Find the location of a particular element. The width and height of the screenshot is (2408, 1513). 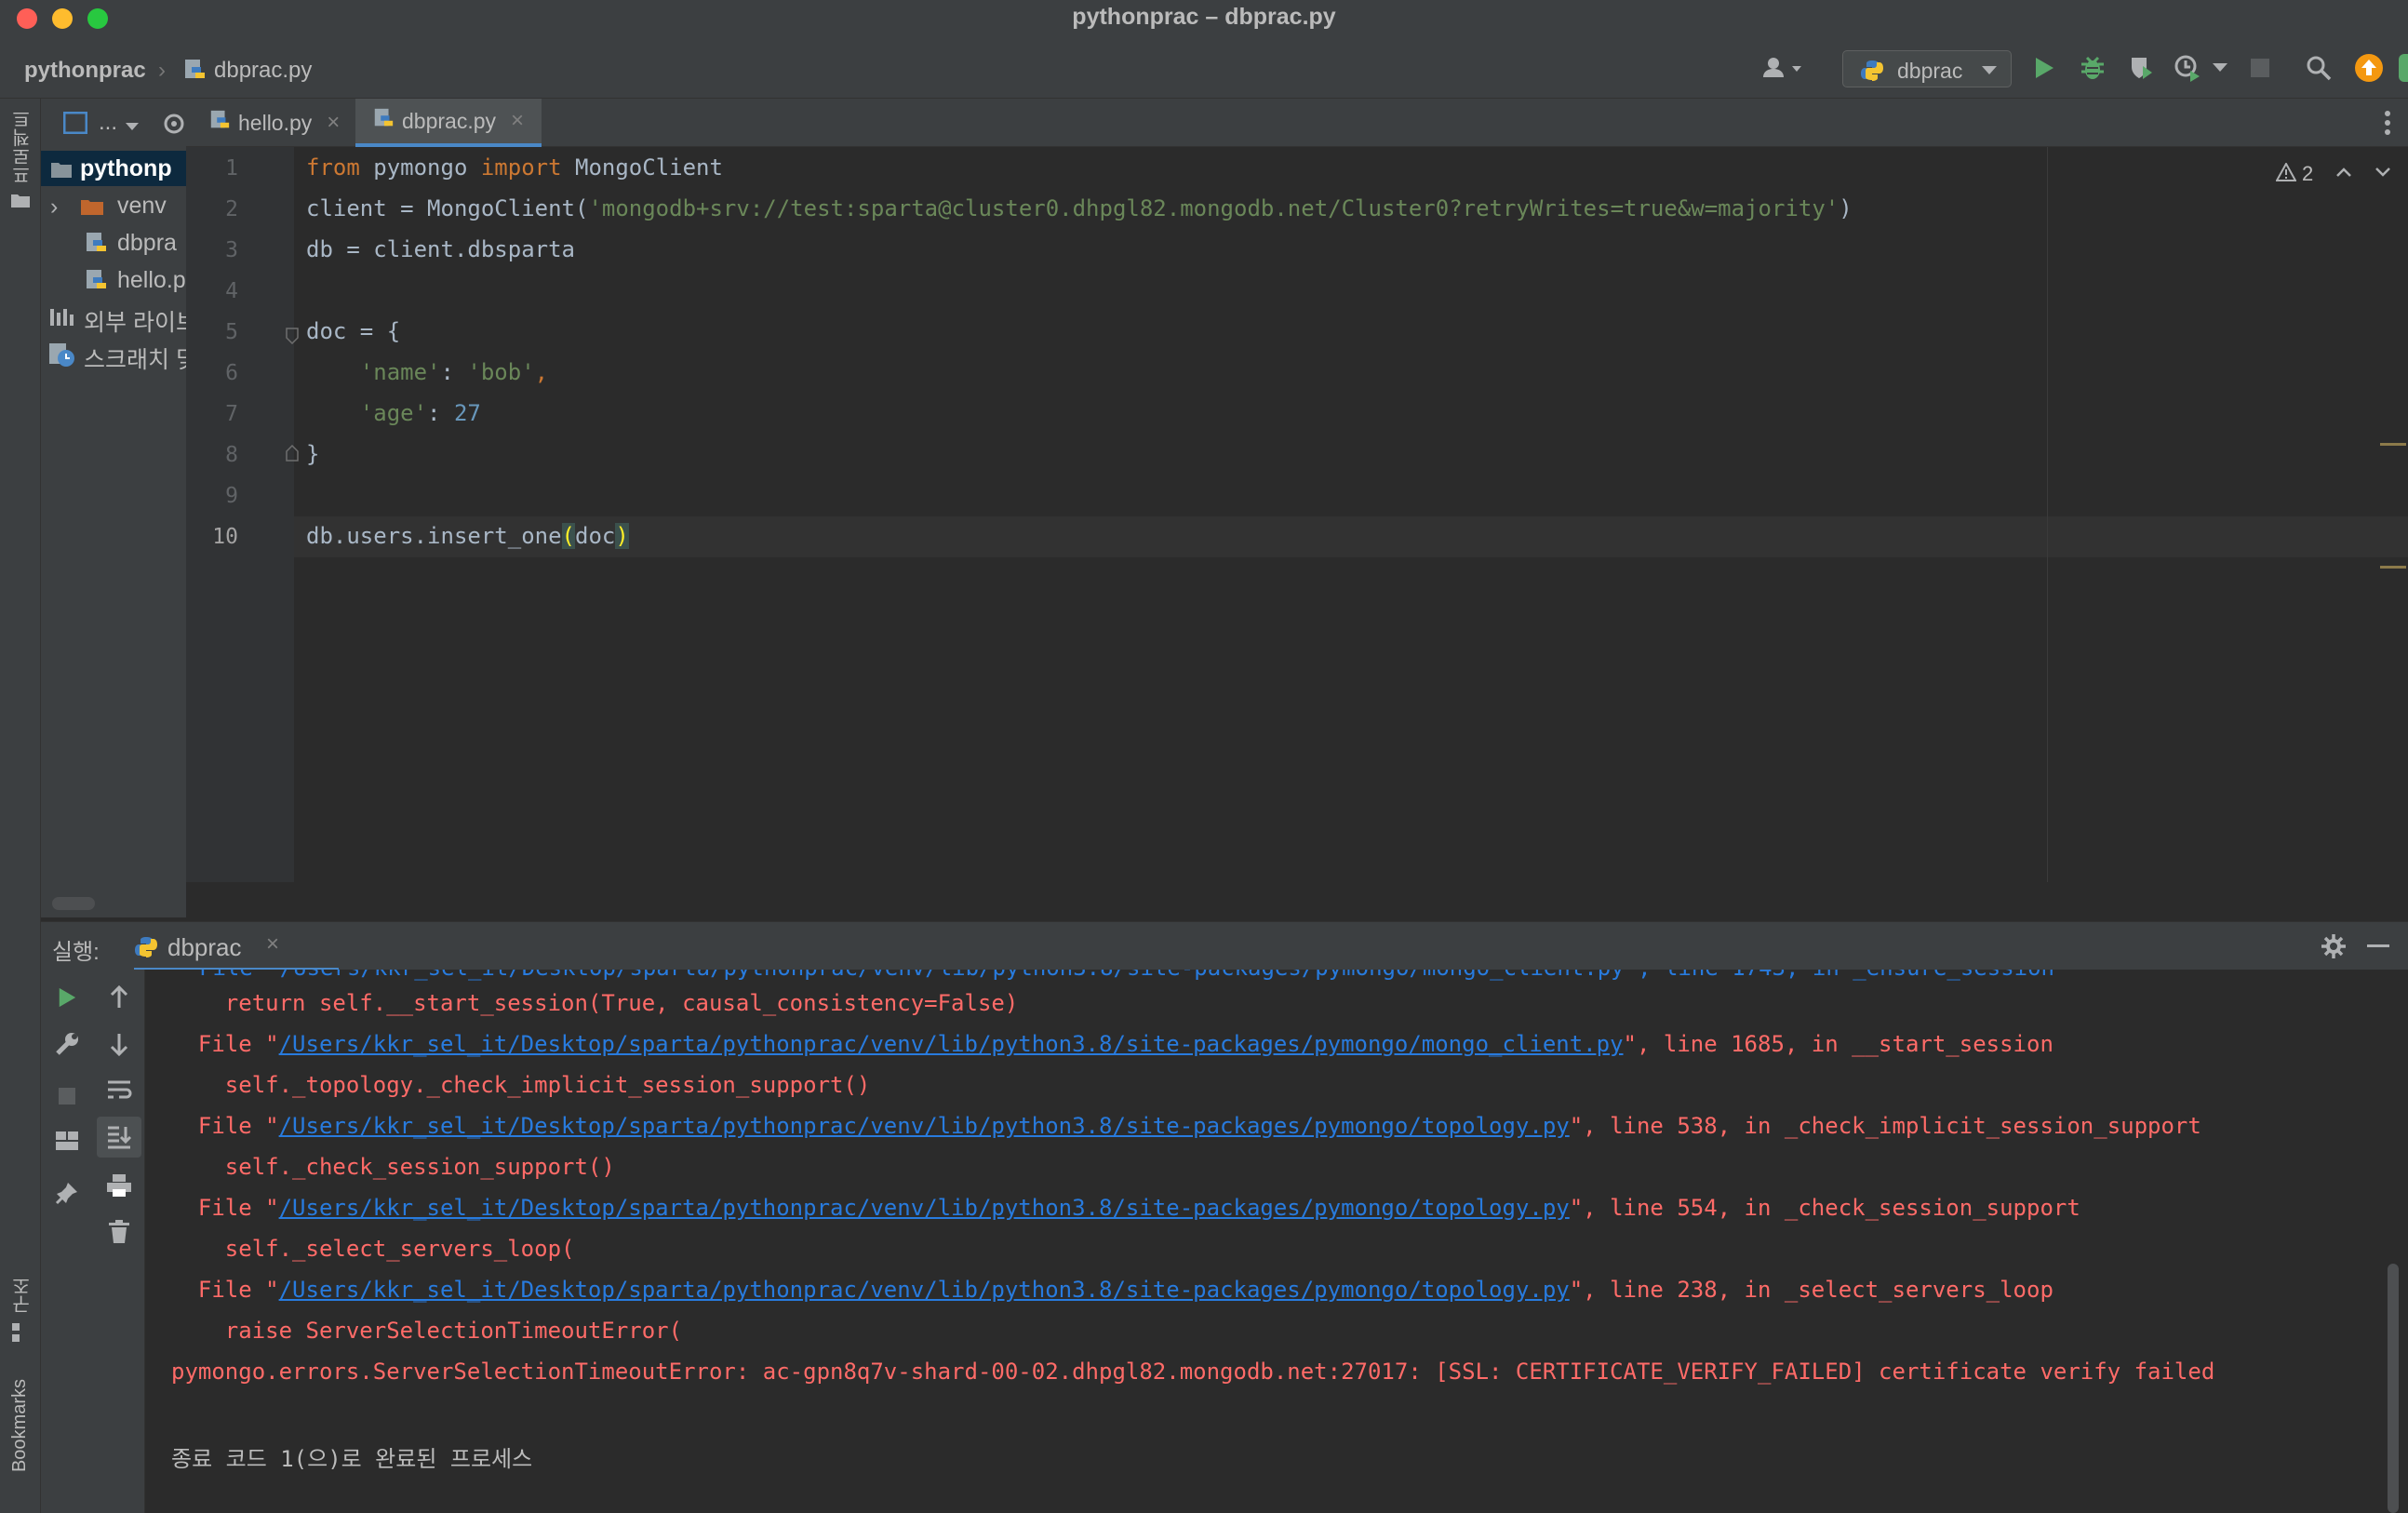

run-configuration-label: dbprac is located at coordinates (1930, 71).